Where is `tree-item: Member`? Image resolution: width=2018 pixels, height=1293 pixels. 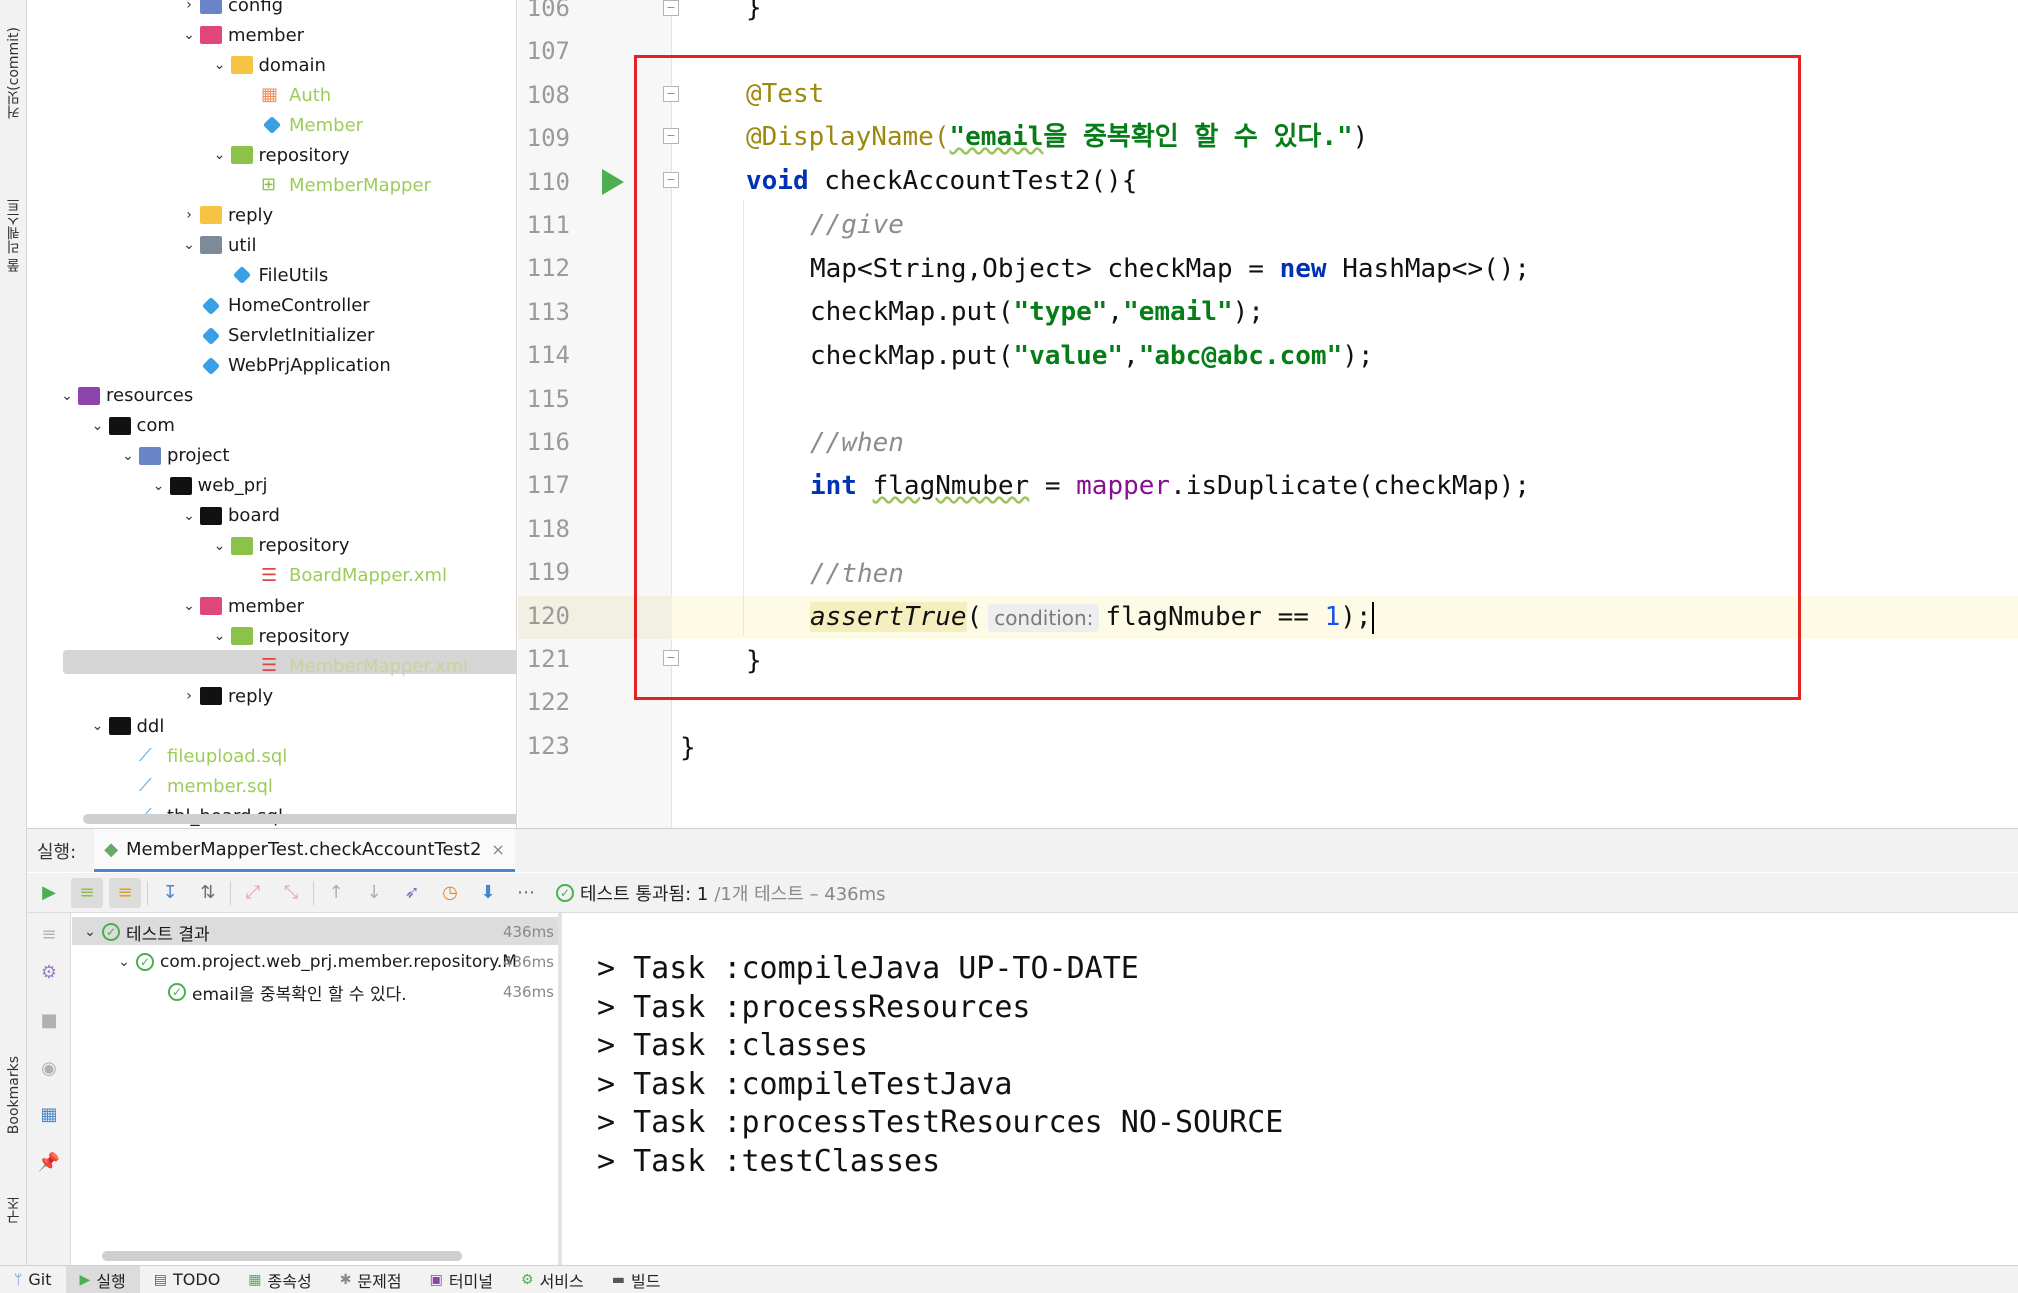
tree-item: Member is located at coordinates (301, 125).